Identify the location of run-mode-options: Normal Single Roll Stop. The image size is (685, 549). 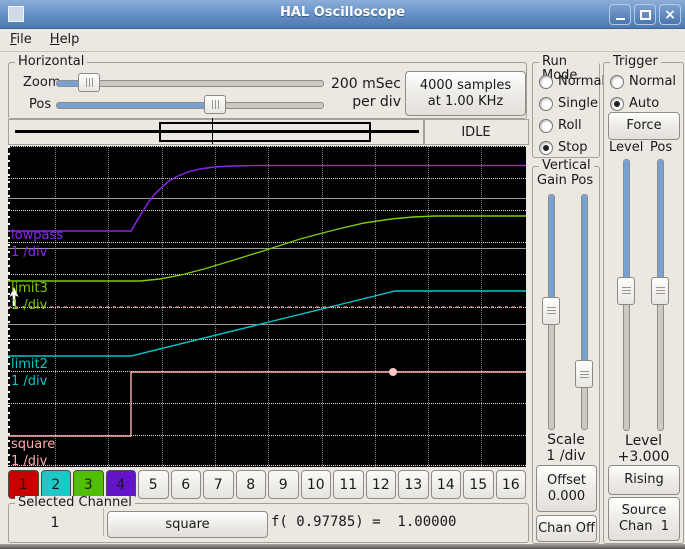
(572, 114).